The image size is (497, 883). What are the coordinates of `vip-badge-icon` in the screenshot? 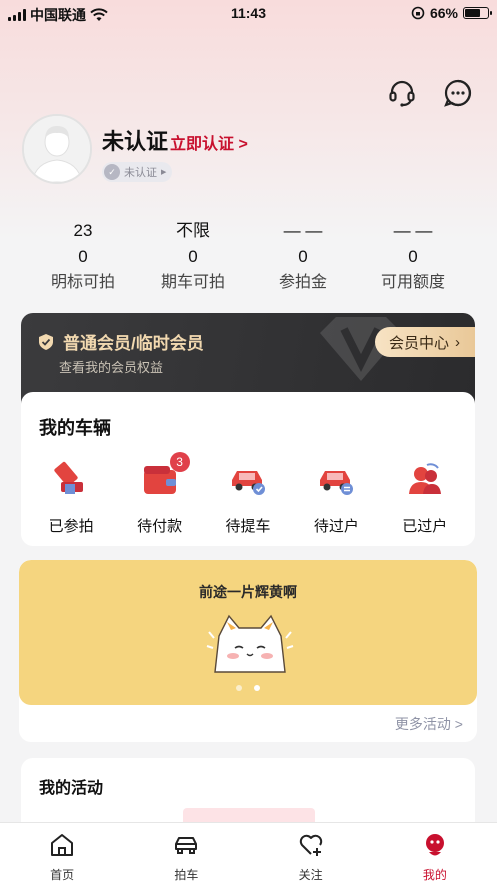 It's located at (46, 342).